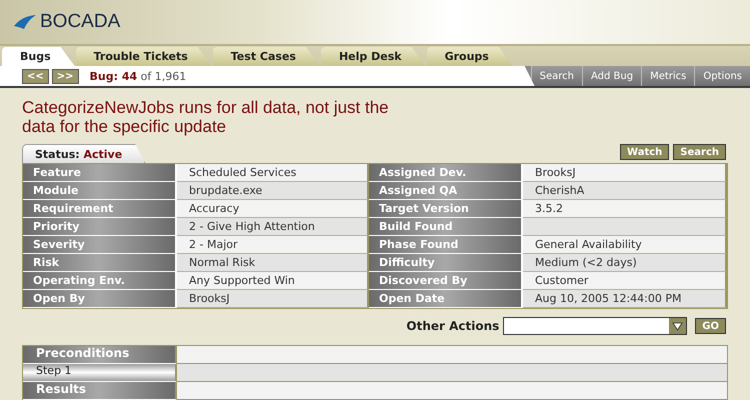 This screenshot has height=400, width=750. What do you see at coordinates (625, 281) in the screenshot?
I see `field-value: Customer` at bounding box center [625, 281].